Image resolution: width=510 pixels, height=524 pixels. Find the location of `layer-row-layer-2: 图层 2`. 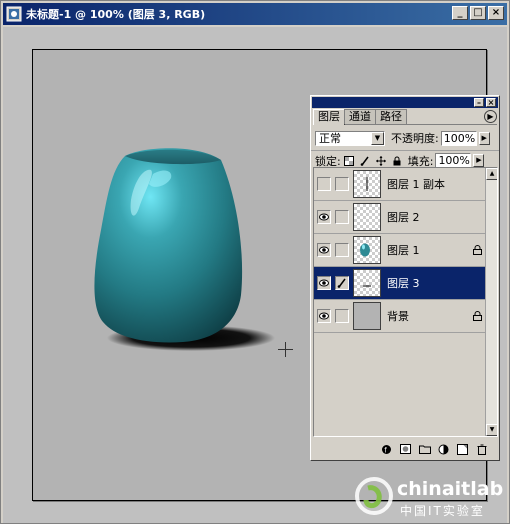

layer-row-layer-2: 图层 2 is located at coordinates (400, 217).